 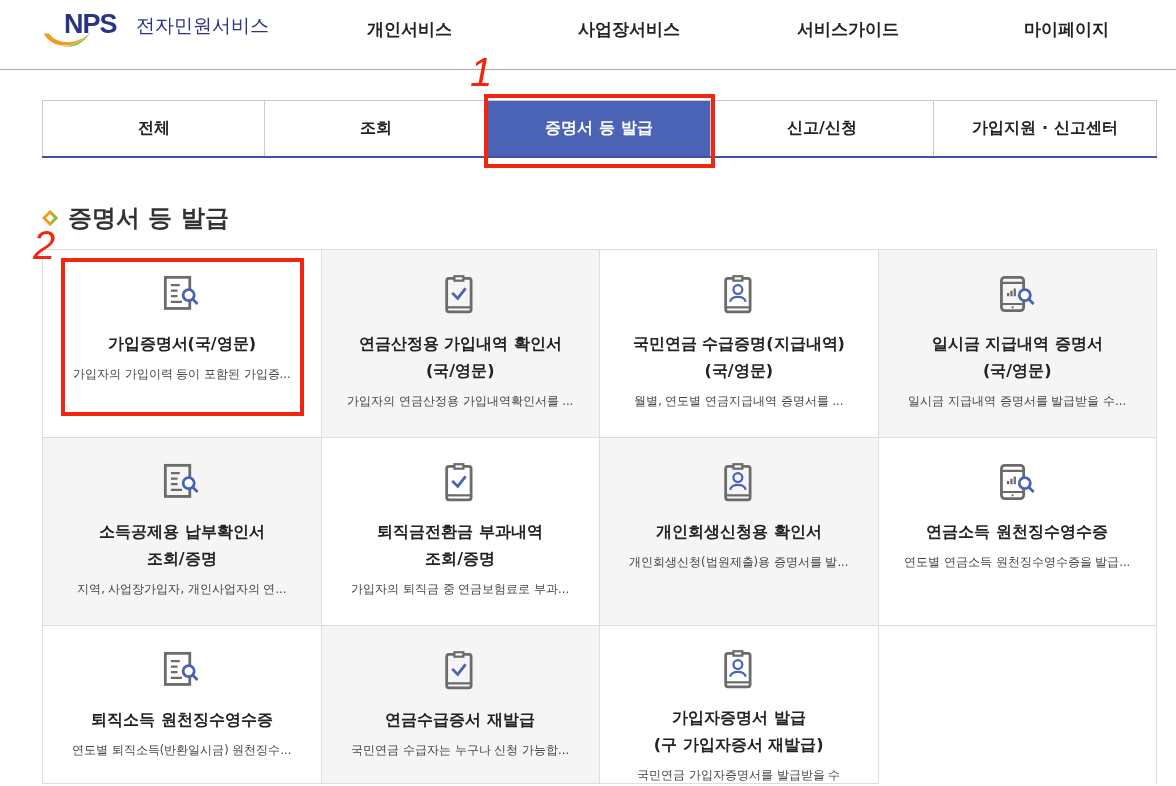 I want to click on nav-link: 사업장서비스, so click(x=628, y=34).